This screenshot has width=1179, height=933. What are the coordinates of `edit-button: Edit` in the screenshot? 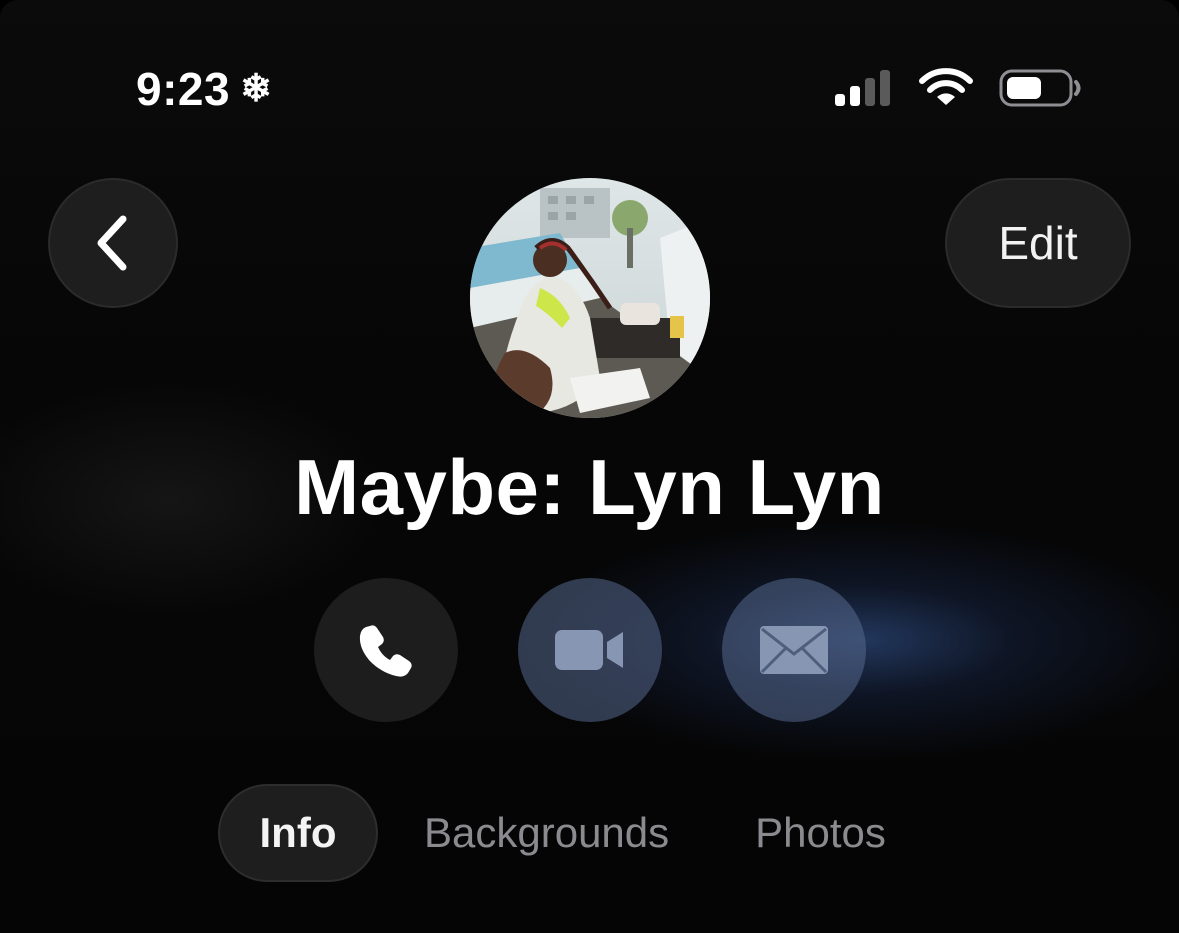 It's located at (1038, 243).